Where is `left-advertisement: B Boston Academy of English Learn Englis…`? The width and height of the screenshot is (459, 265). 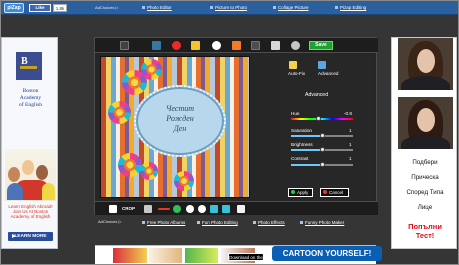
left-advertisement: B Boston Academy of English Learn Englis… is located at coordinates (29, 143).